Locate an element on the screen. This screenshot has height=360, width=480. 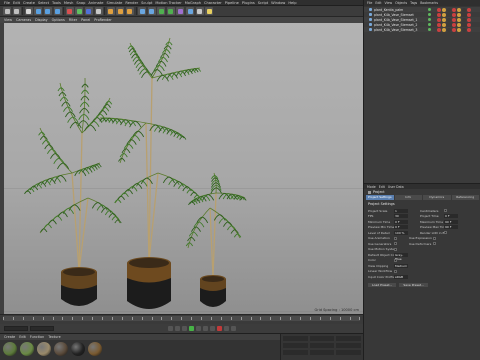
menu-file: File is located at coordinates (7, 3).